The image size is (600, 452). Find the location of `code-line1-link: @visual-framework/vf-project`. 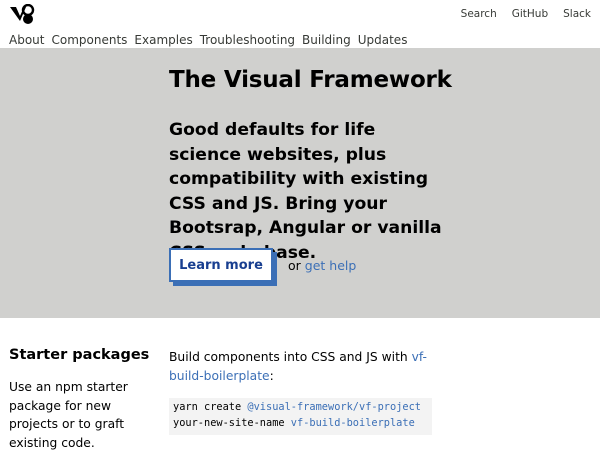

code-line1-link: @visual-framework/vf-project is located at coordinates (334, 407).